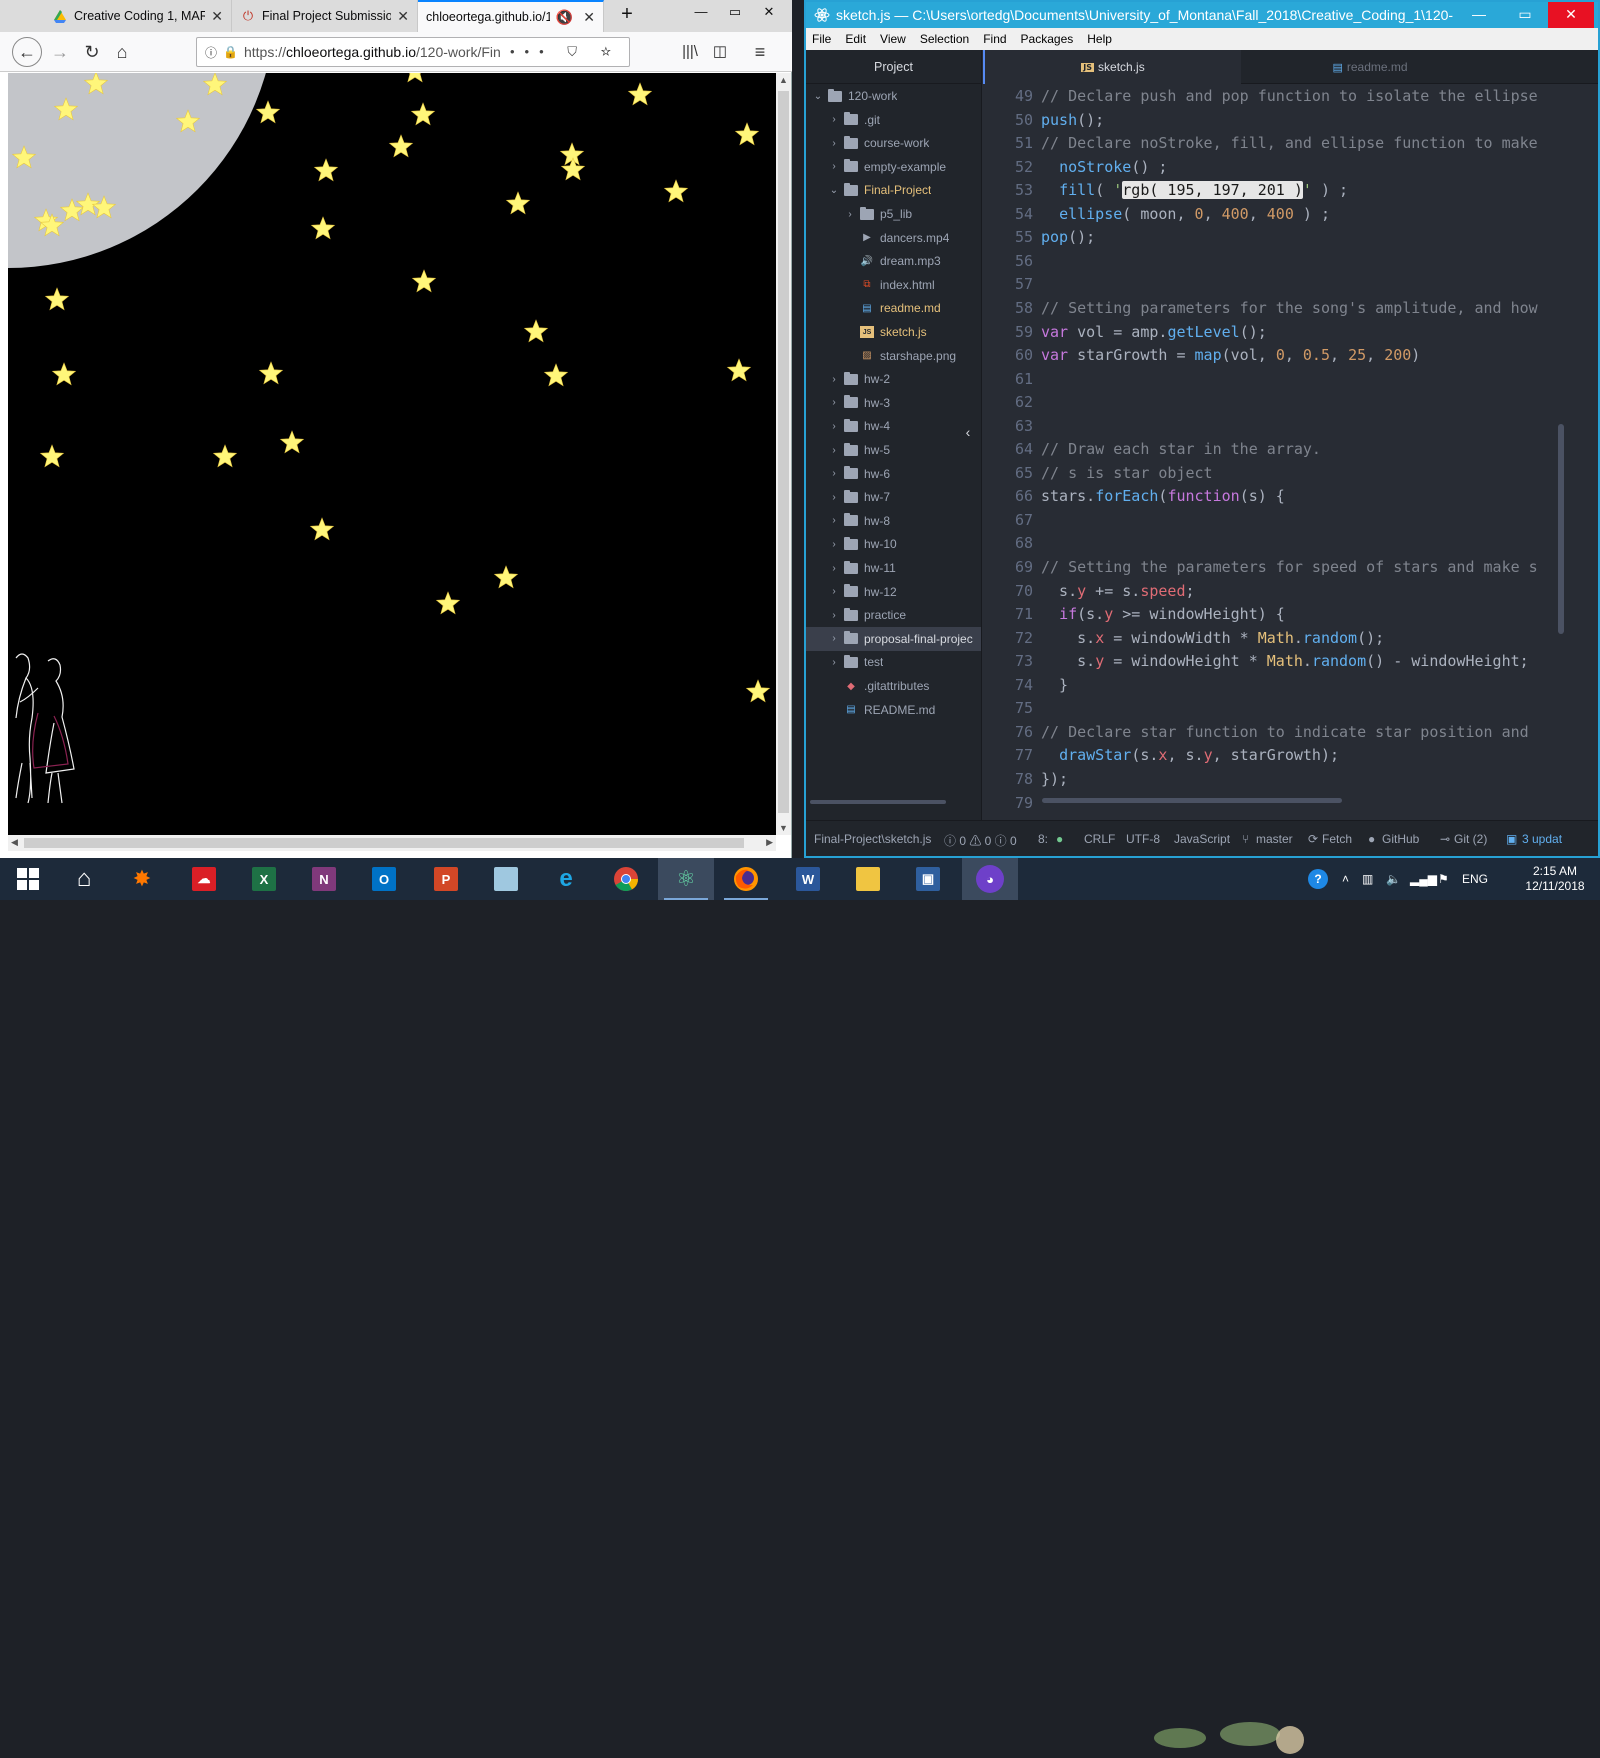 This screenshot has height=1758, width=1600. I want to click on tree-item: ⧉ index.html, so click(893, 285).